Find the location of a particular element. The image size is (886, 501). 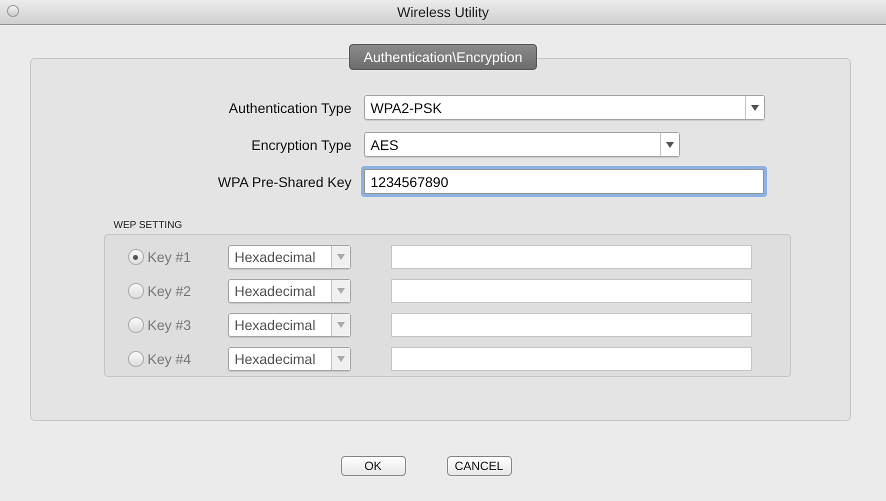

dialog-button: CANCEL is located at coordinates (479, 466).